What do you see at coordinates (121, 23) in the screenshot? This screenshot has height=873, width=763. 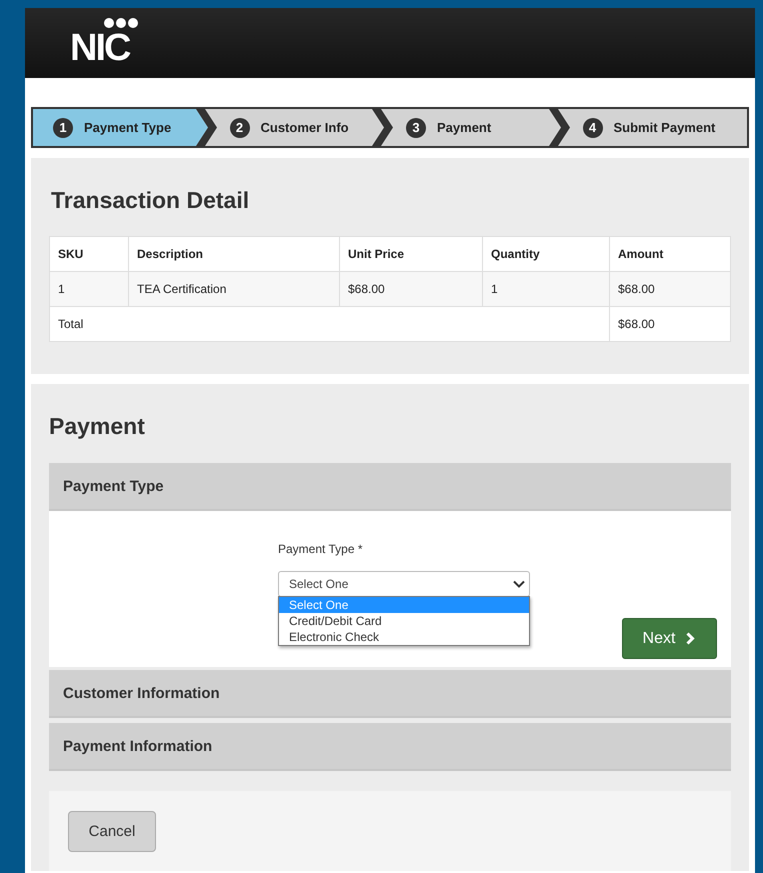 I see `dots-icon` at bounding box center [121, 23].